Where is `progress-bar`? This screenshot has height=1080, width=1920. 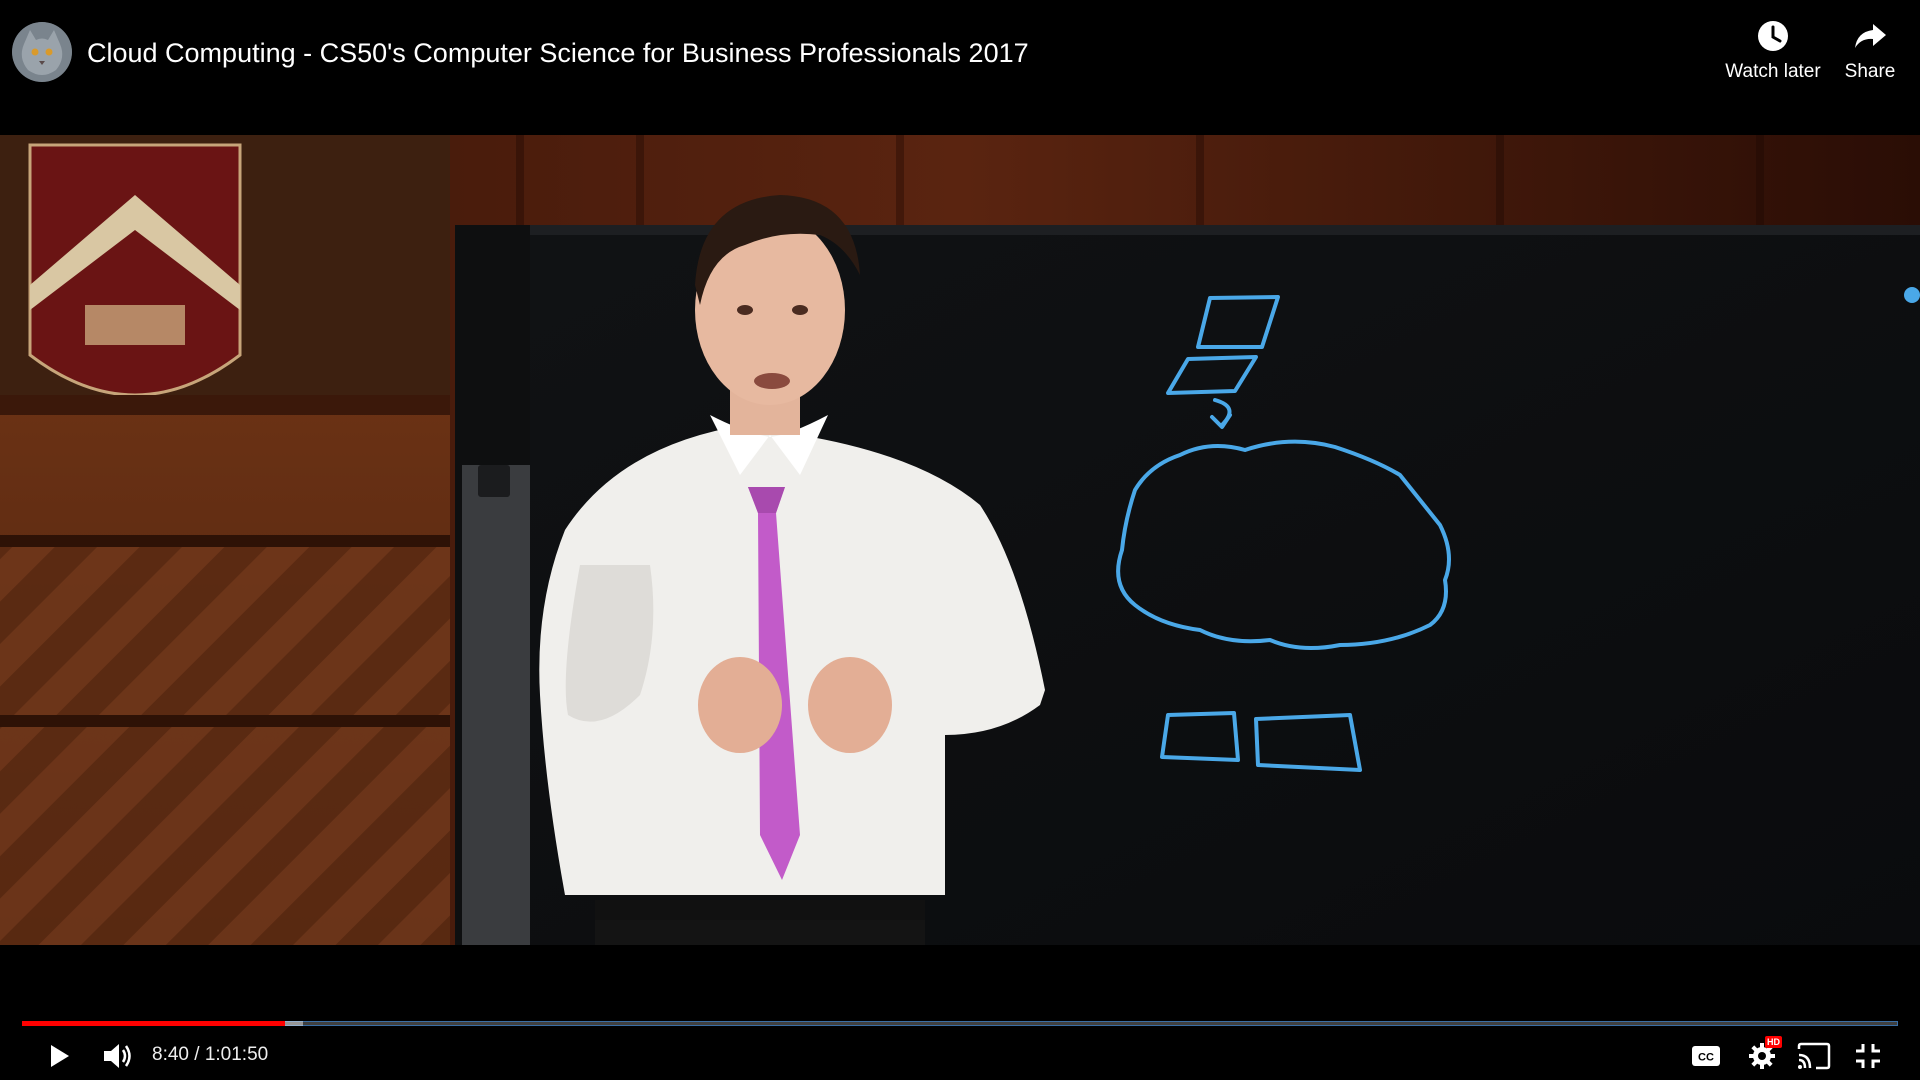
progress-bar is located at coordinates (960, 1023).